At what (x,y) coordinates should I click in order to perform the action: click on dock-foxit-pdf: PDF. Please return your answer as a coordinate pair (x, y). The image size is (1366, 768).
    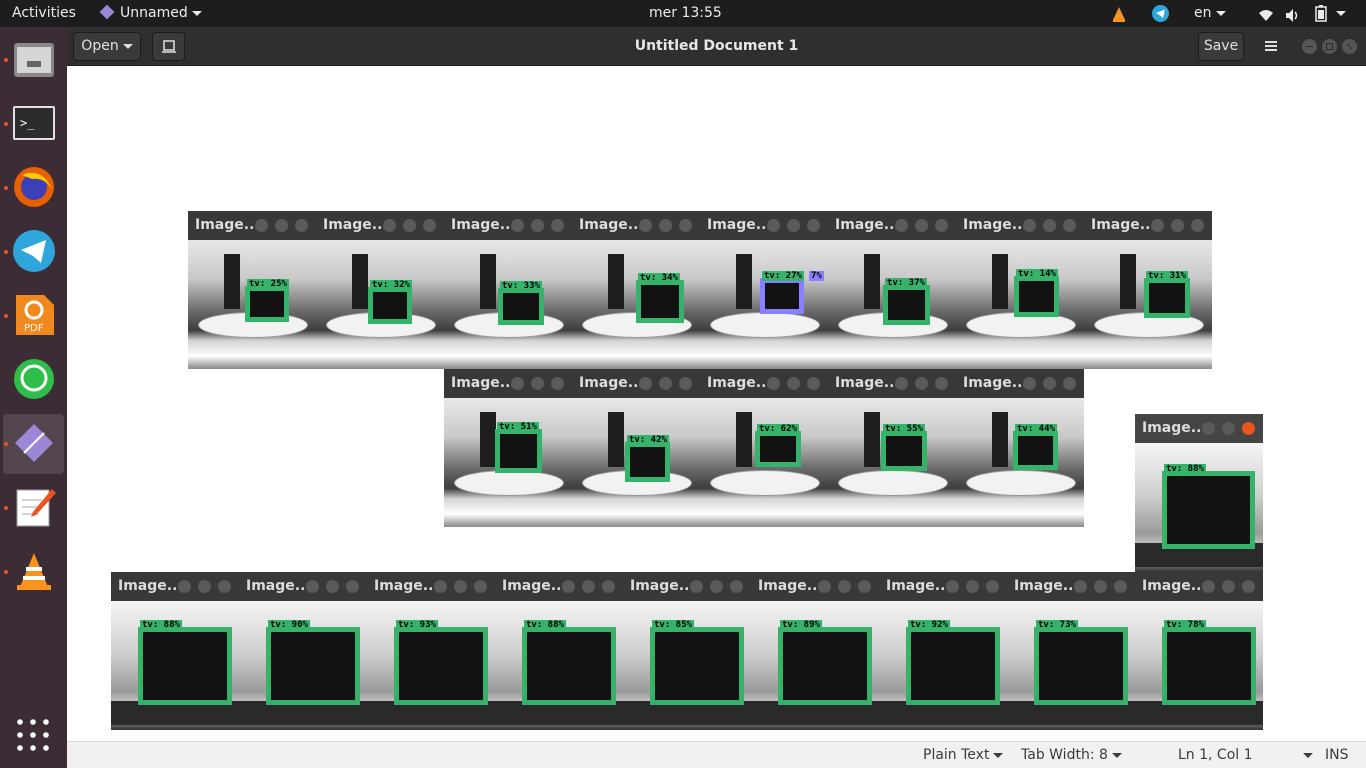
    Looking at the image, I should click on (33, 316).